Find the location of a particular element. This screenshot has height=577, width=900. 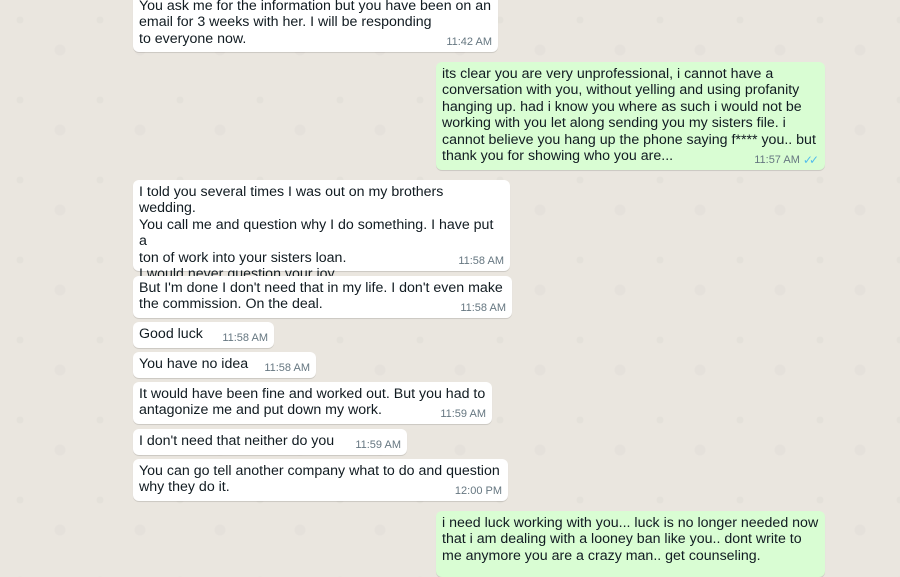

message-meta: 11:57 AM ✓✓ is located at coordinates (786, 160).